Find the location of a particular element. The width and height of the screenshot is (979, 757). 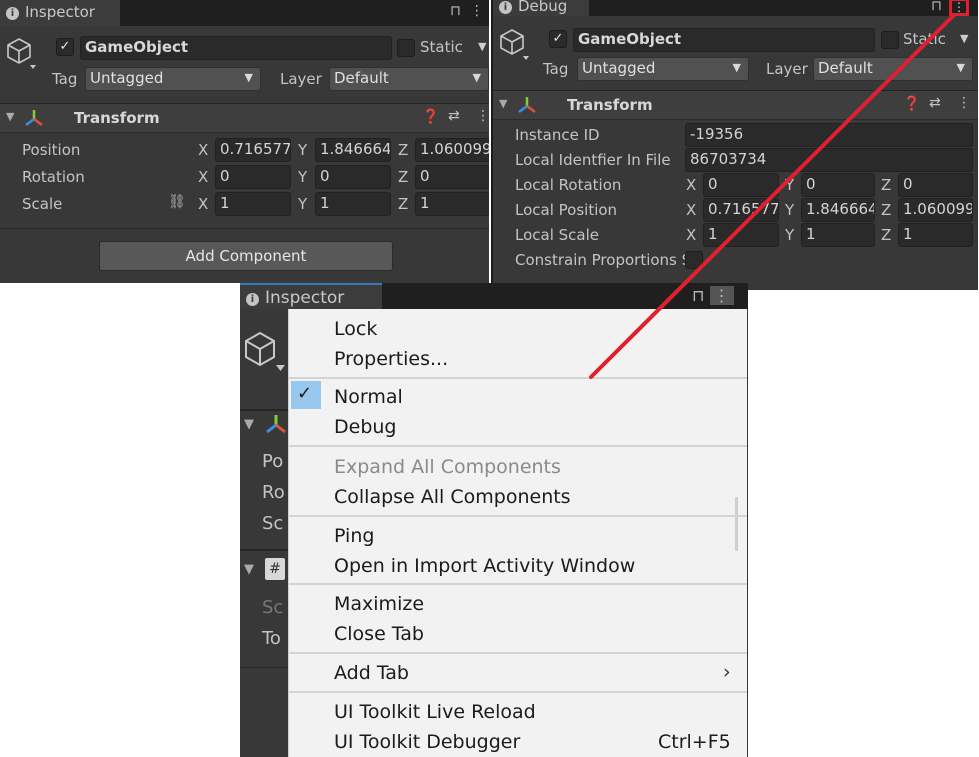

menu-item-open-import: Open in Import Activity Window is located at coordinates (484, 566).